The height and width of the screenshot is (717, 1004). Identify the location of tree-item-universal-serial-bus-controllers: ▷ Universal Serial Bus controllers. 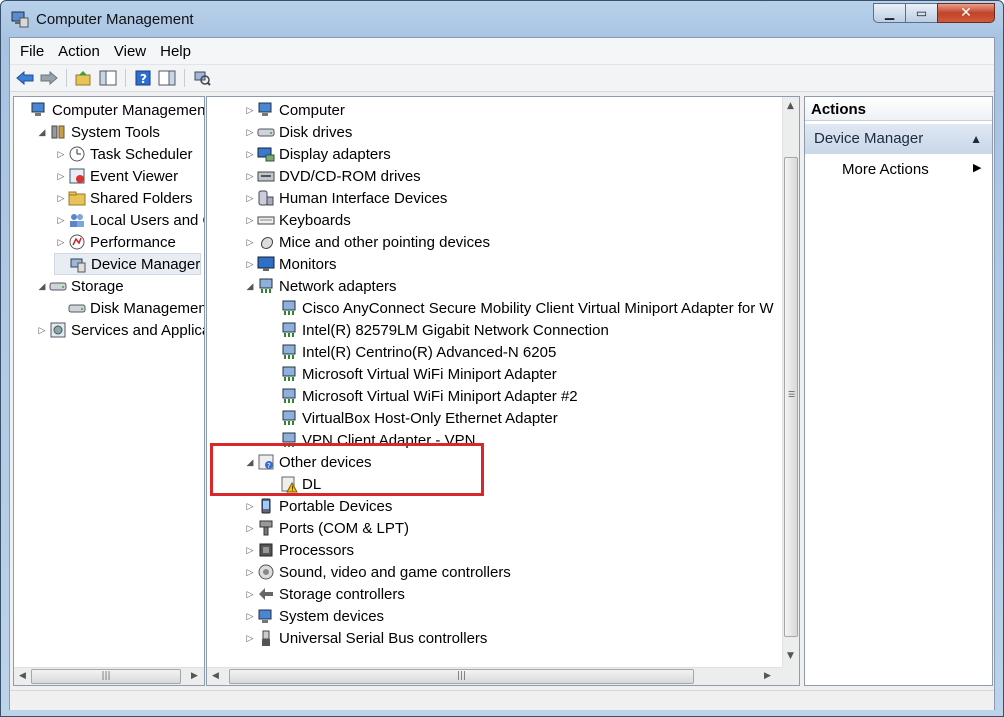
(365, 638).